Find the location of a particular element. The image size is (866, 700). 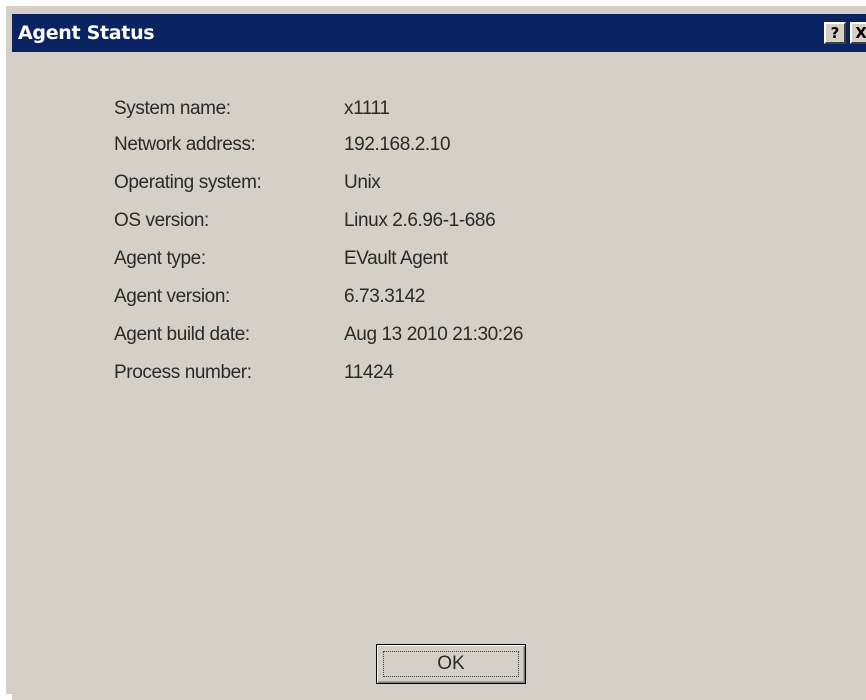

process-number-value: 11424 is located at coordinates (369, 372).